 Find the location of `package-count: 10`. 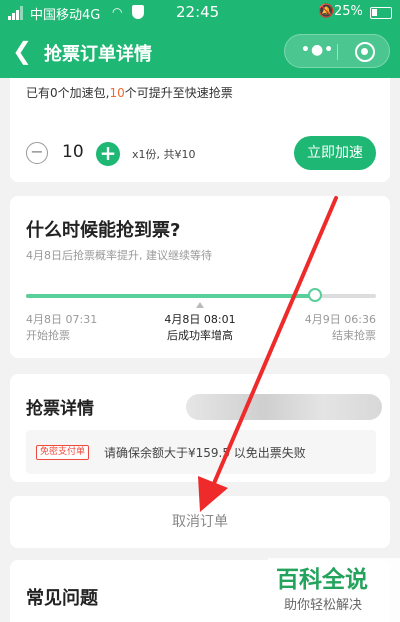

package-count: 10 is located at coordinates (117, 93).